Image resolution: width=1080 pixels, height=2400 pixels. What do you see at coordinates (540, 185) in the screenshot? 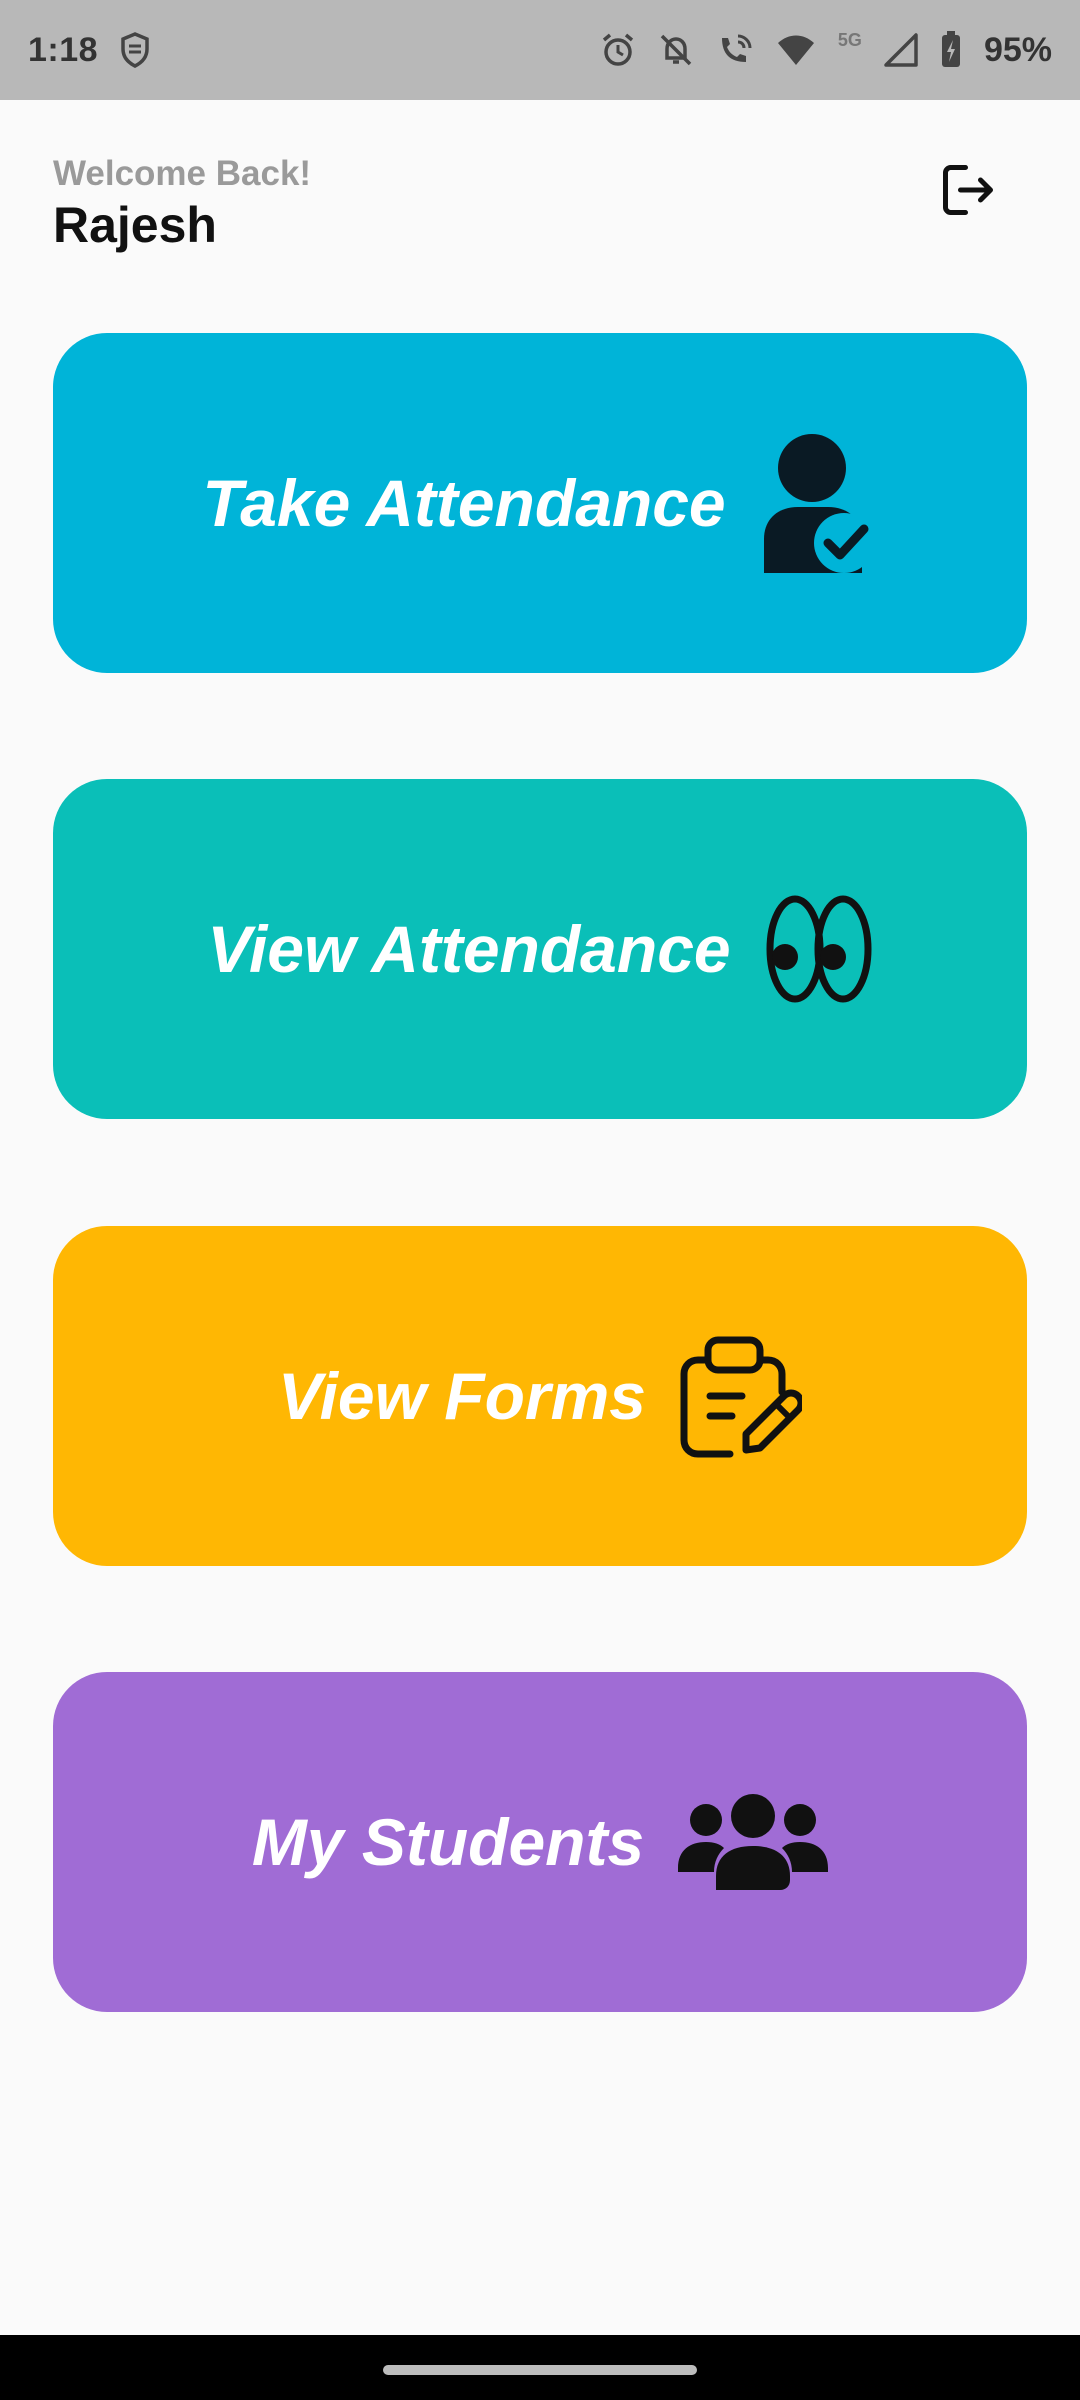
I see `header: Welcome Back! Rajesh` at bounding box center [540, 185].